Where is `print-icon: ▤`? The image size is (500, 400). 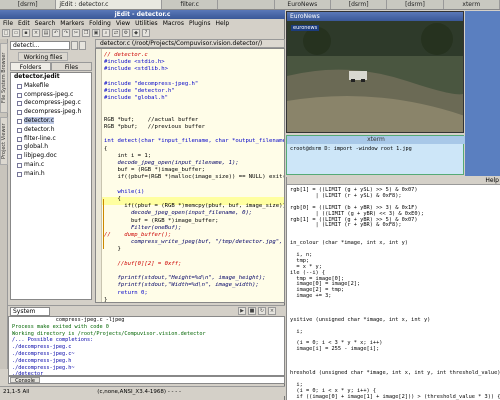 print-icon: ▤ is located at coordinates (46, 33).